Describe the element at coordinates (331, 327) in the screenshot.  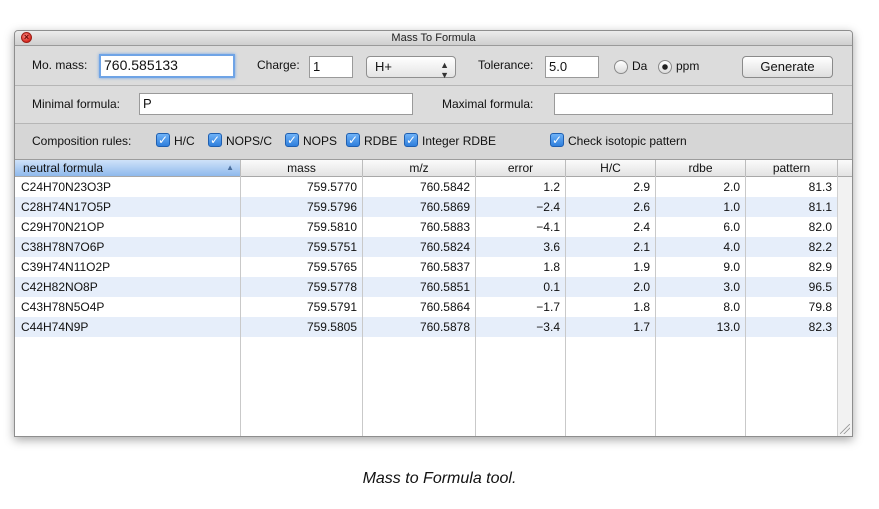
I see `cell-mass: 759.5805` at that location.